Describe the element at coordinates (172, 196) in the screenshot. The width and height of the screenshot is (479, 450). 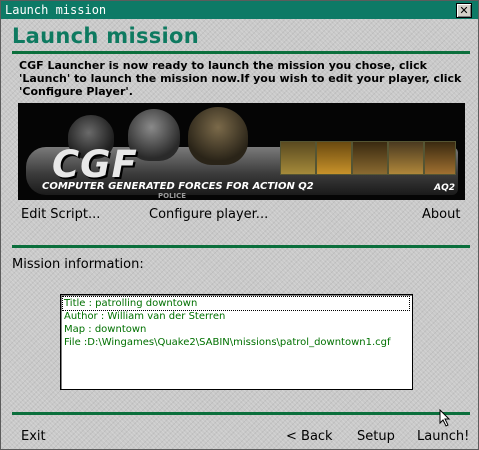
I see `police-text: POLICE` at that location.